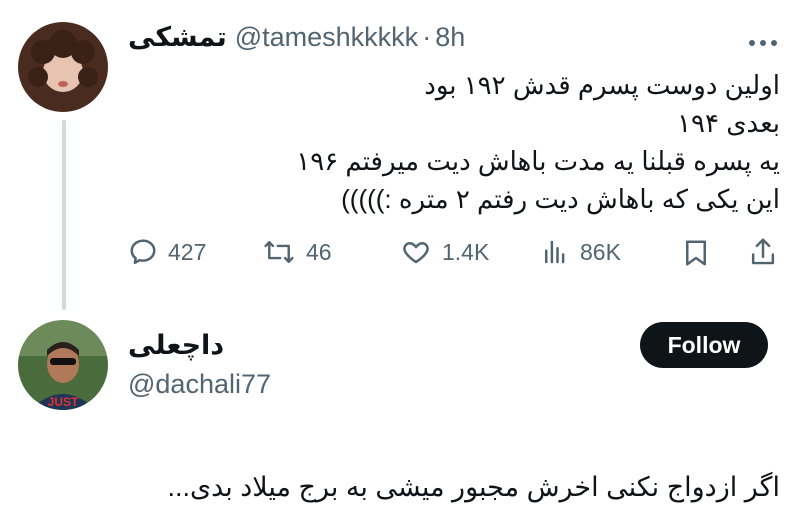 The height and width of the screenshot is (529, 800). Describe the element at coordinates (763, 254) in the screenshot. I see `share-icon` at that location.